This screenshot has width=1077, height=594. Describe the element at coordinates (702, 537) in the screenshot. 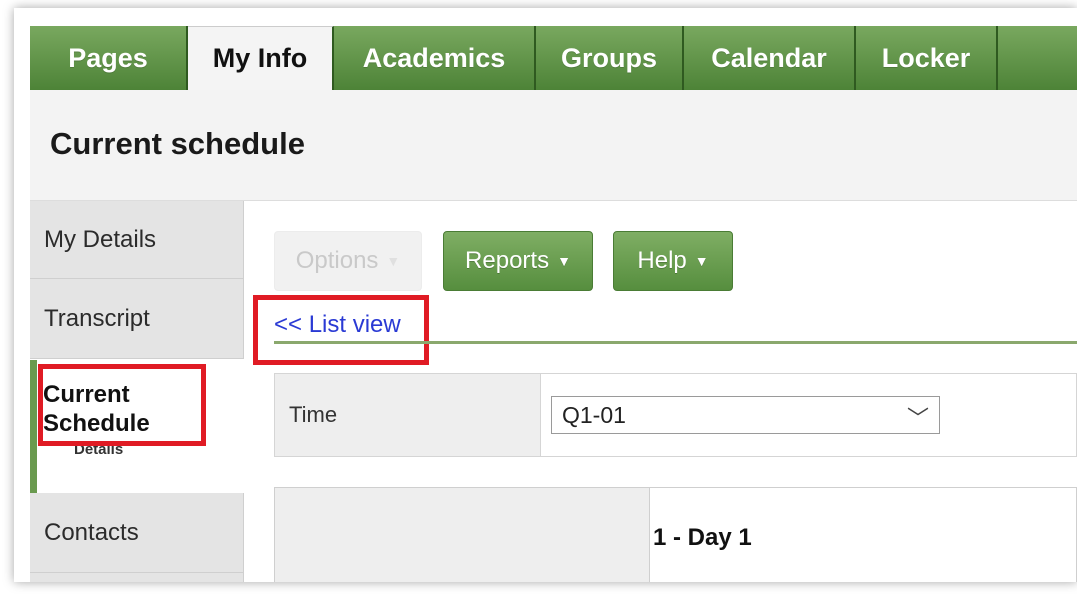

I see `schedule-column-header: 1 - Day 1` at that location.